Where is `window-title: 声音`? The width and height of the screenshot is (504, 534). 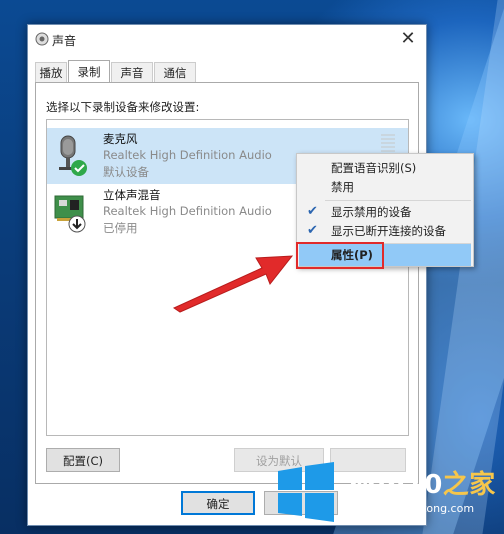
window-title: 声音 is located at coordinates (64, 41).